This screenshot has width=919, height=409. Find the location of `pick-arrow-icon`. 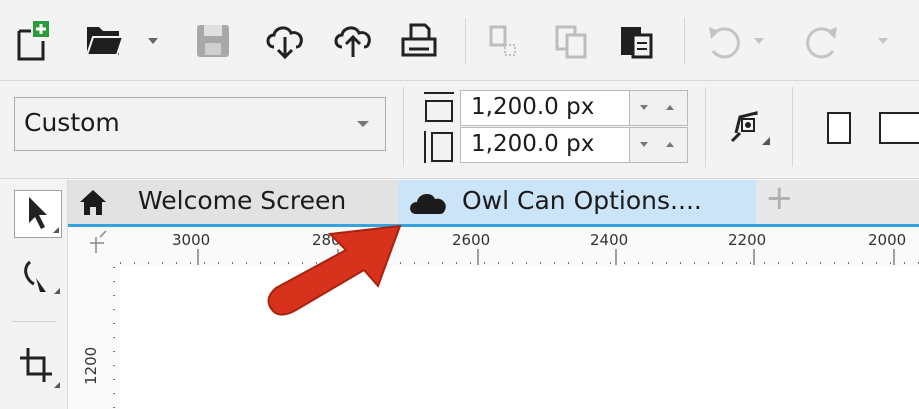

pick-arrow-icon is located at coordinates (44, 215).